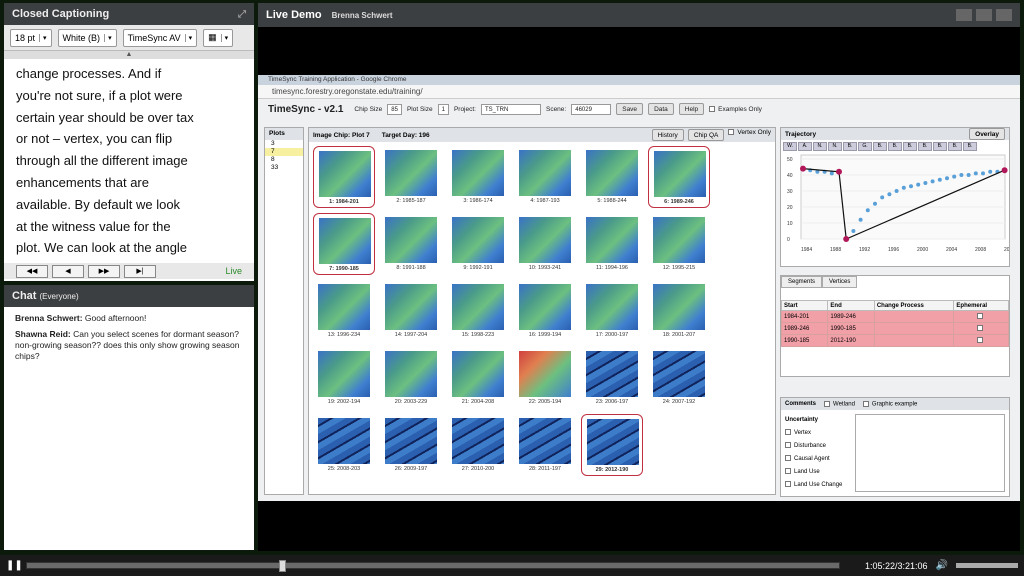 This screenshot has width=1024, height=576. Describe the element at coordinates (68, 271) in the screenshot. I see `prev-button: ◀` at that location.